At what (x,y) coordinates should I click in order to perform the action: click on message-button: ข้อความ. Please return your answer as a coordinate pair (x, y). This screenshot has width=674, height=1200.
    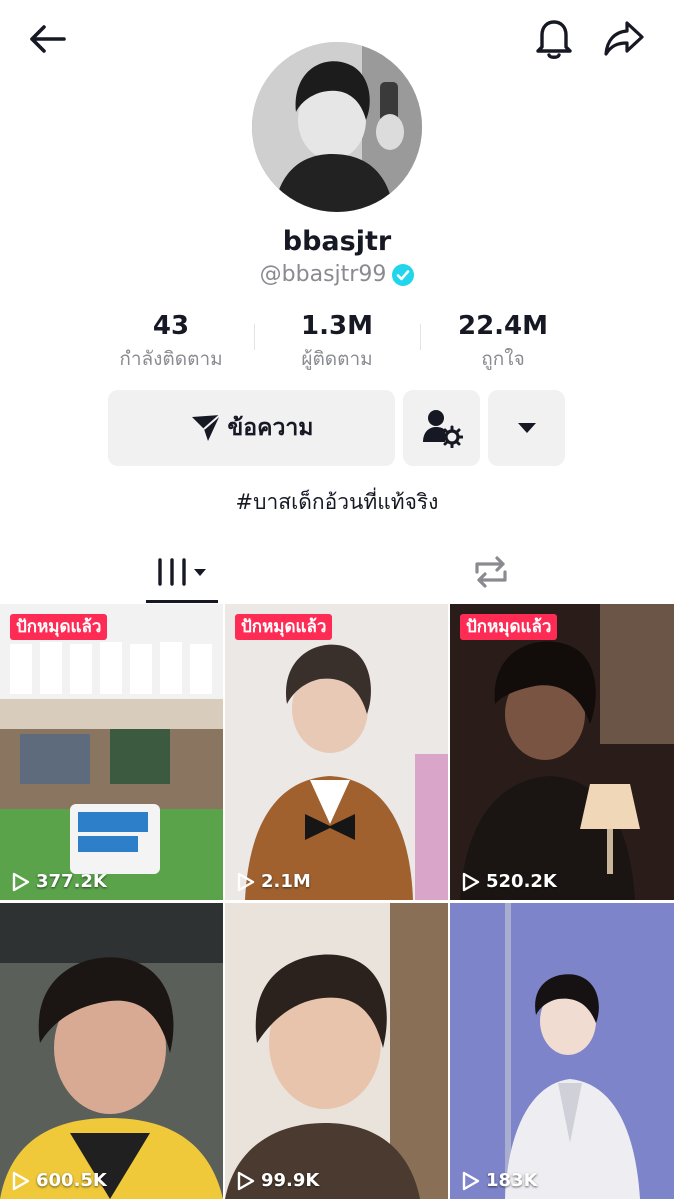
    Looking at the image, I should click on (251, 428).